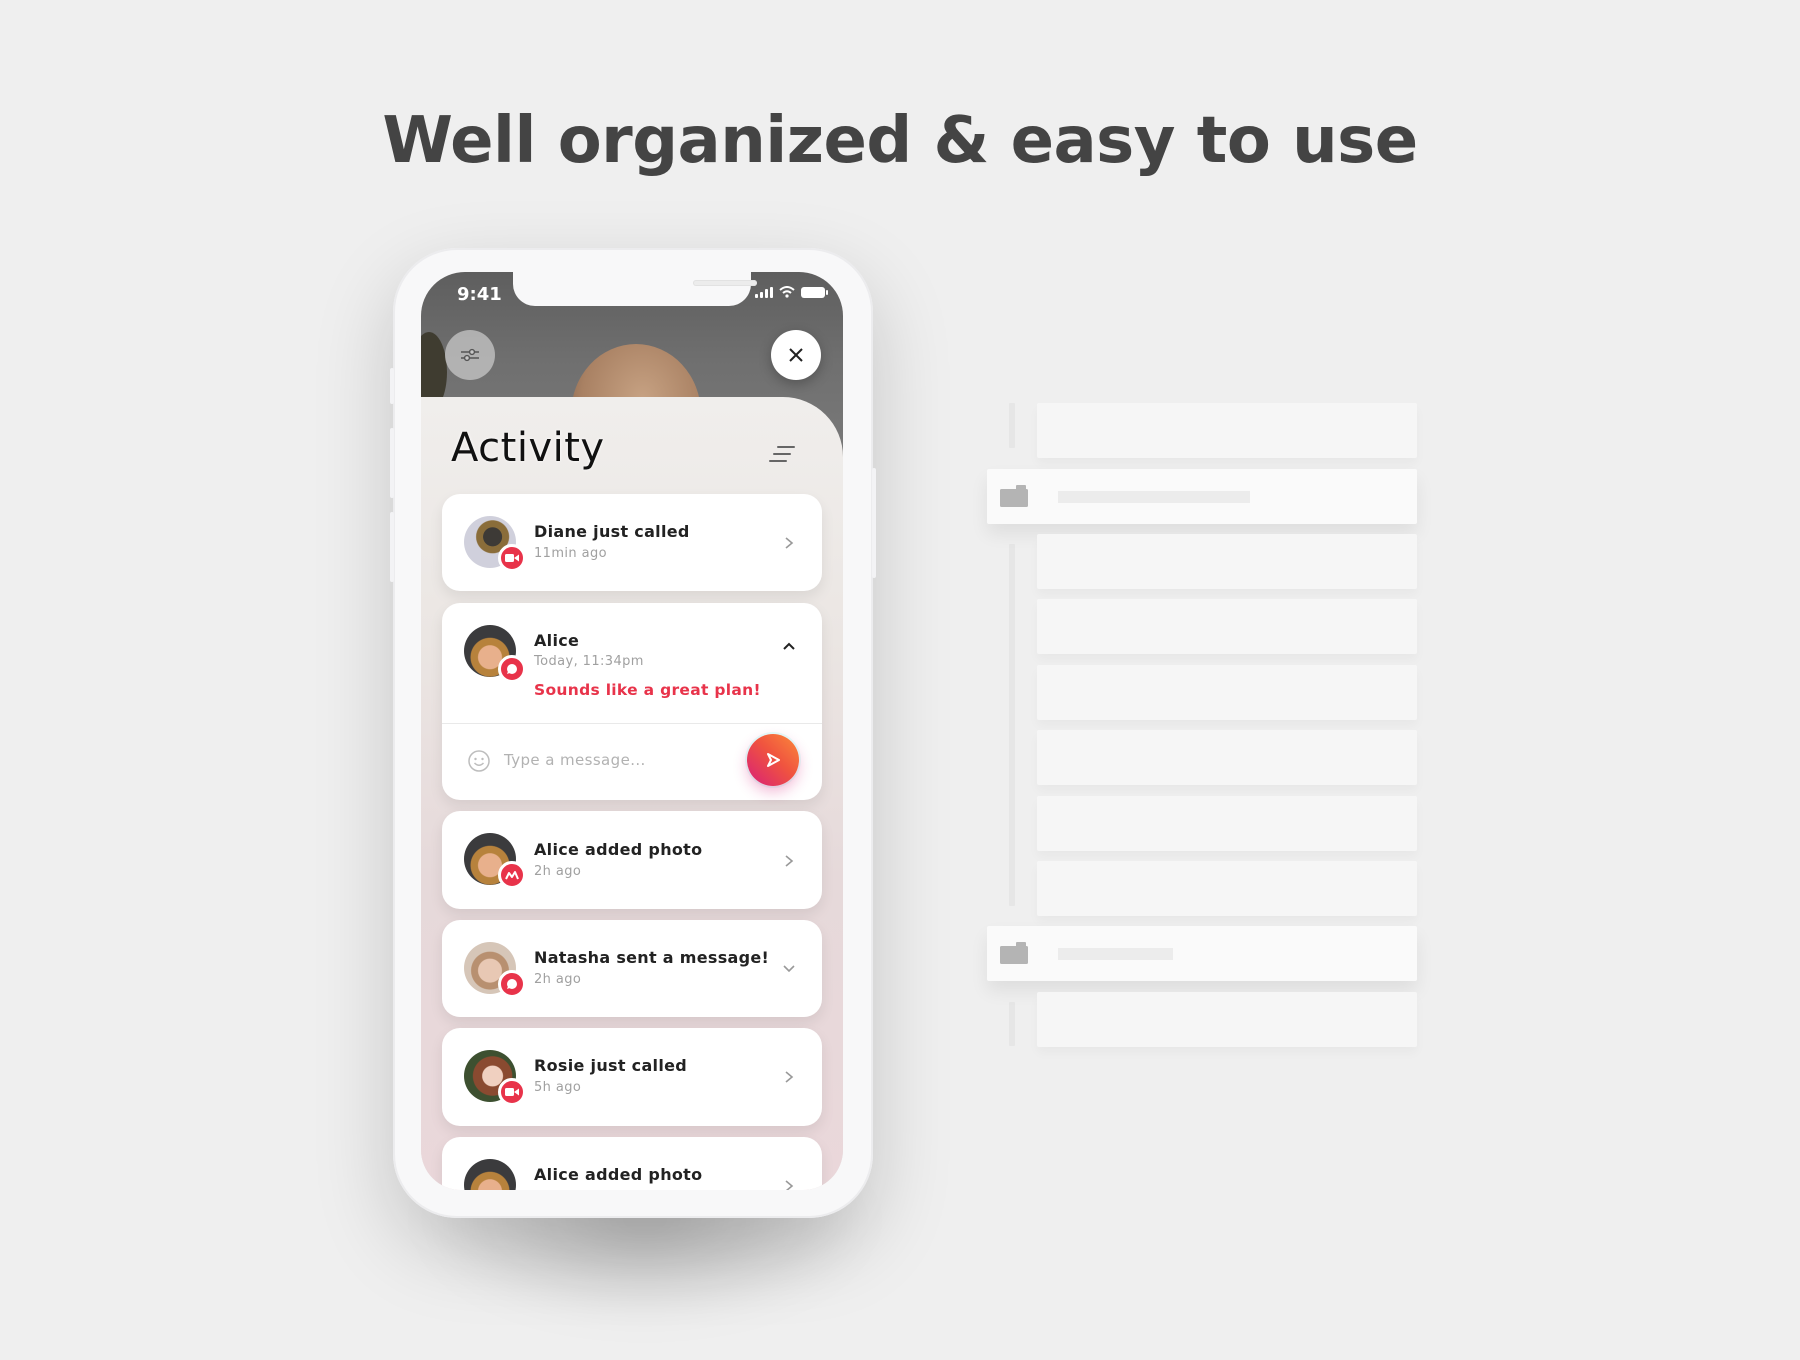 This screenshot has height=1360, width=1800. I want to click on activity-title: Activity, so click(528, 448).